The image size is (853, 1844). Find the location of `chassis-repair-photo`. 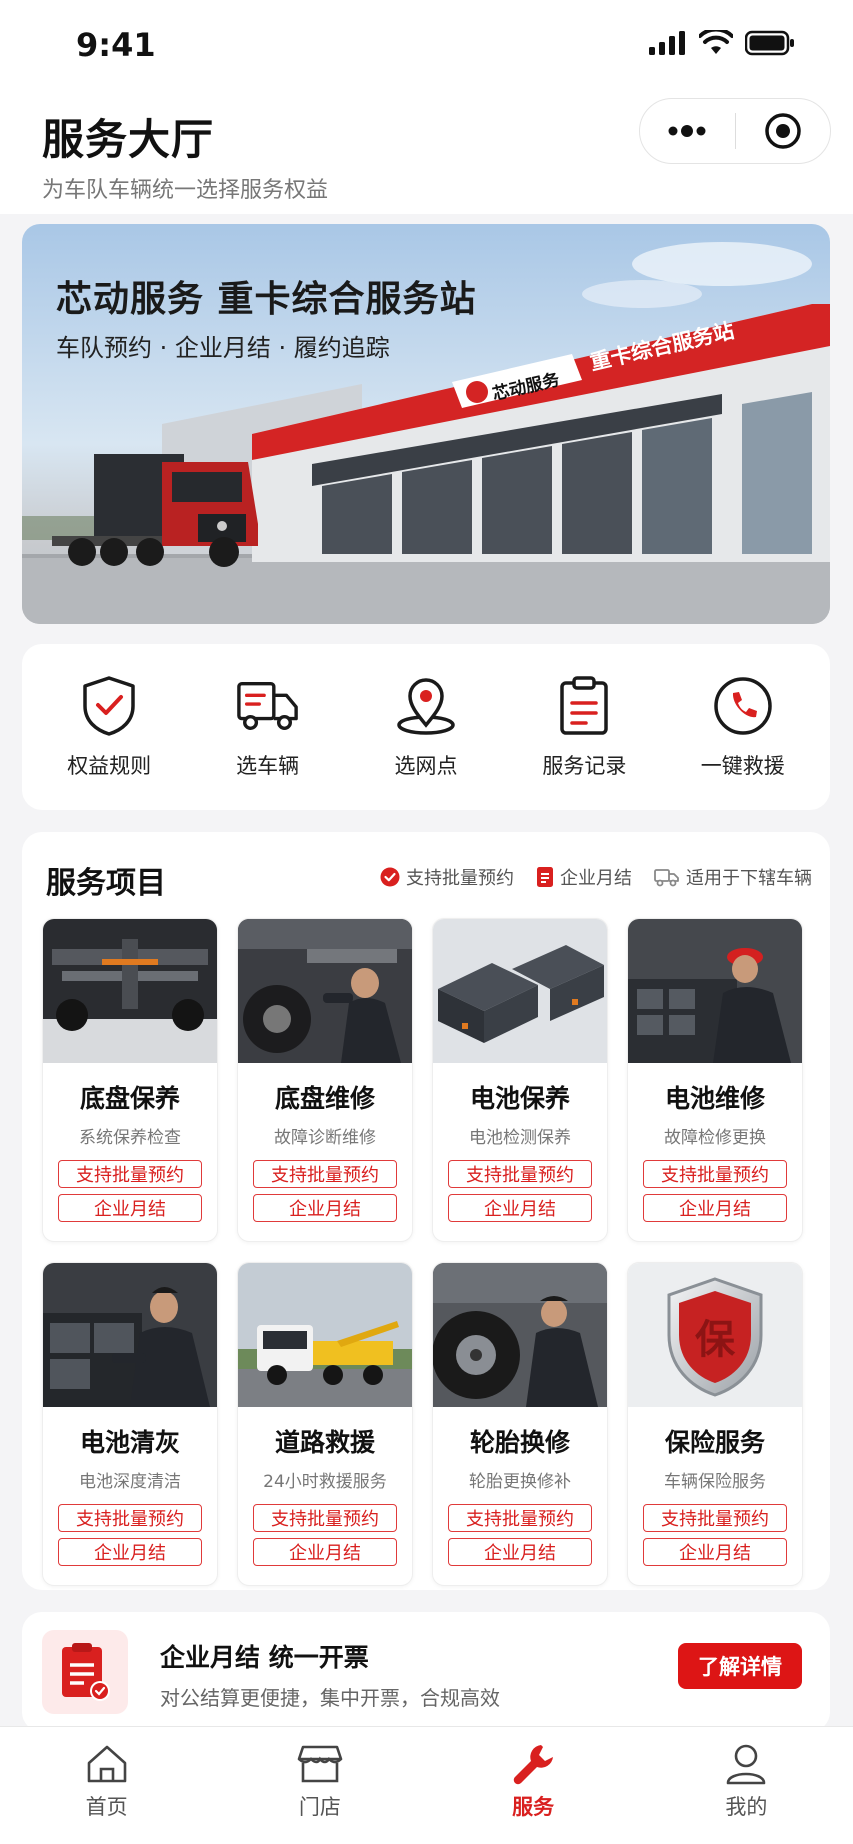

chassis-repair-photo is located at coordinates (325, 991).